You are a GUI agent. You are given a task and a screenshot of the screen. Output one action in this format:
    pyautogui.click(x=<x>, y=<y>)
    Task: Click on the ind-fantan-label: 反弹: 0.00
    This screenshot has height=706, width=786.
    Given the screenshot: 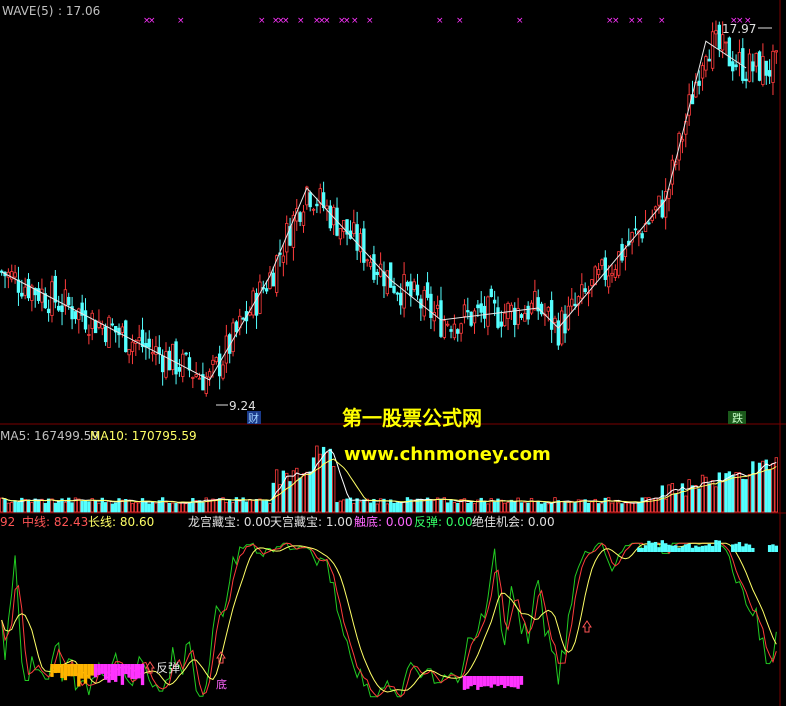 What is the action you would take?
    pyautogui.click(x=443, y=522)
    